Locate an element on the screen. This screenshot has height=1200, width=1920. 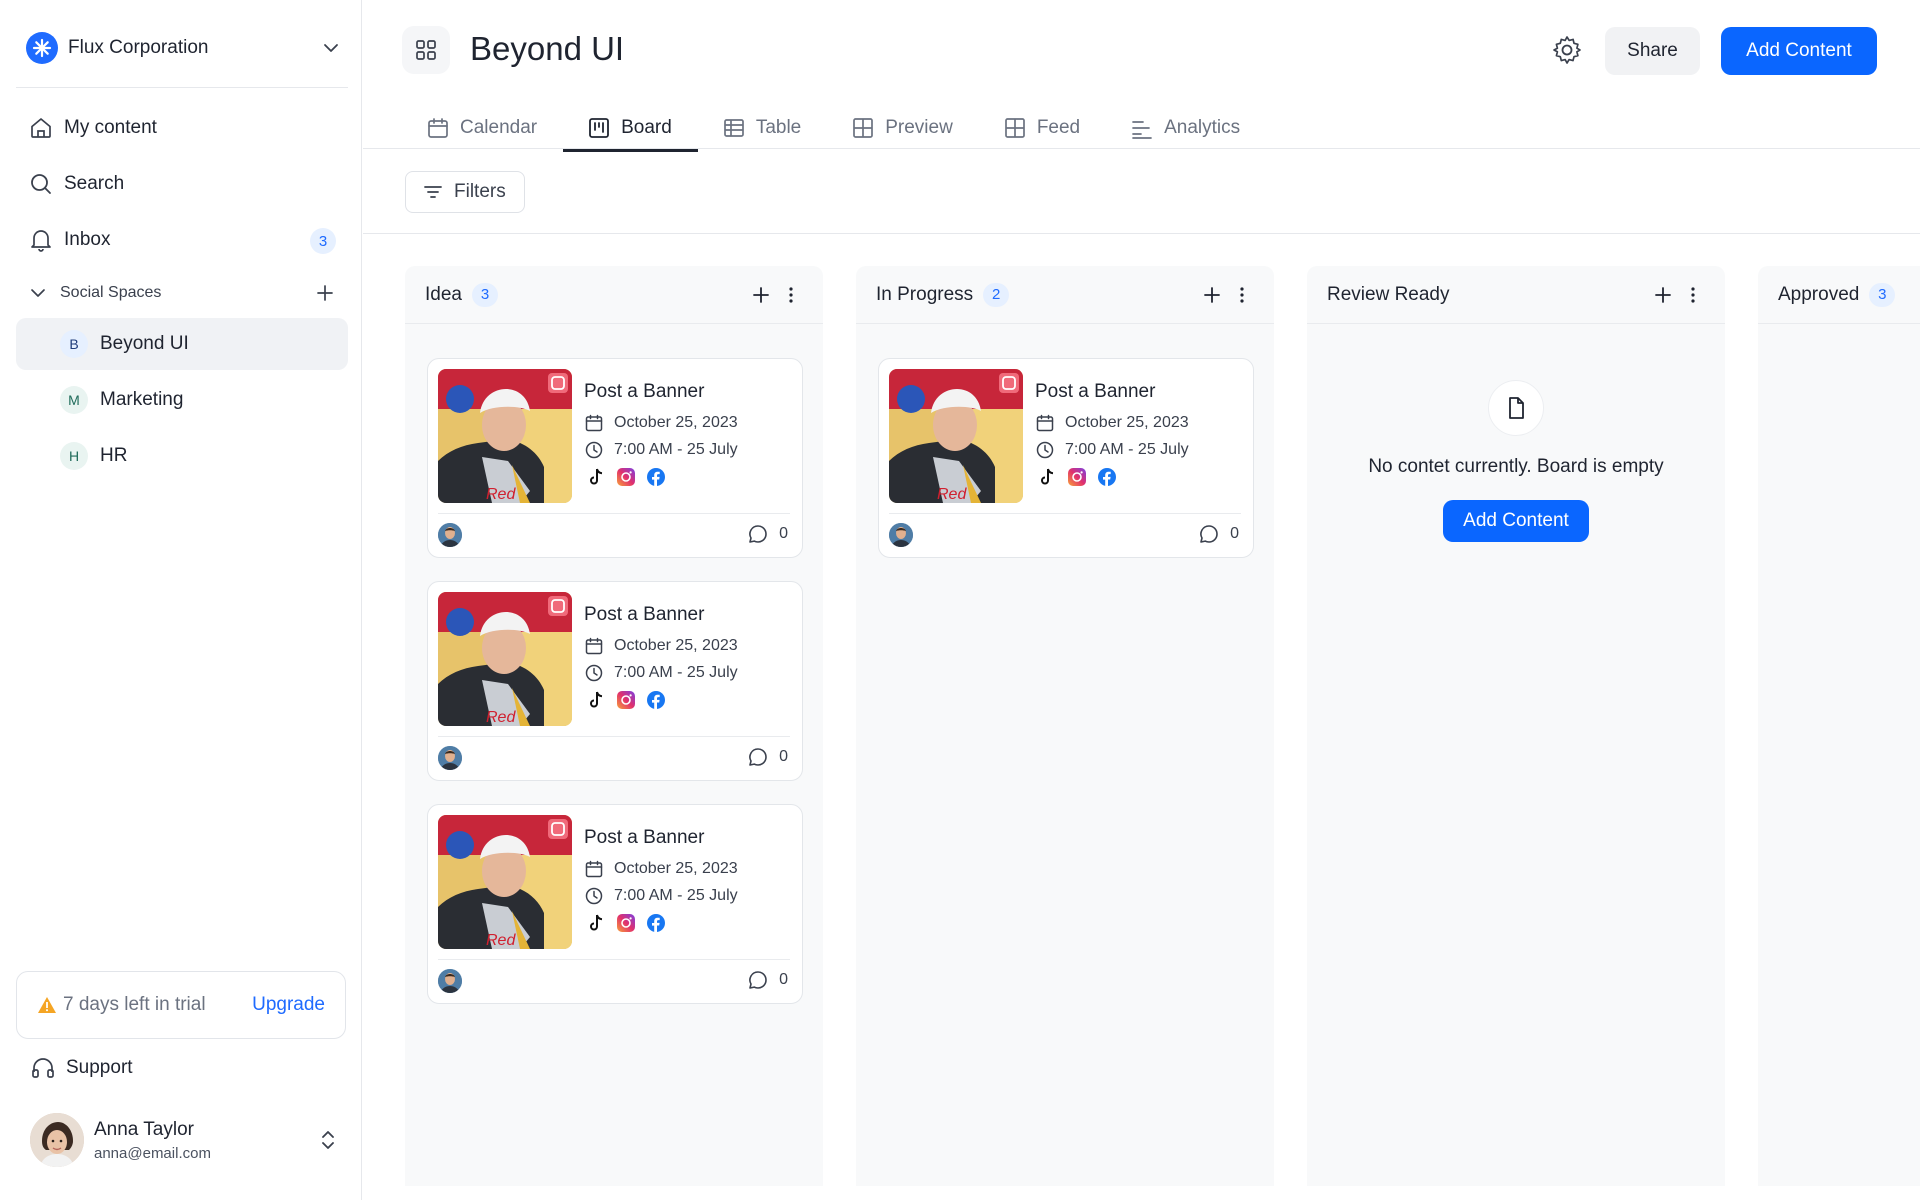
nav-my-content: My content is located at coordinates (182, 128).